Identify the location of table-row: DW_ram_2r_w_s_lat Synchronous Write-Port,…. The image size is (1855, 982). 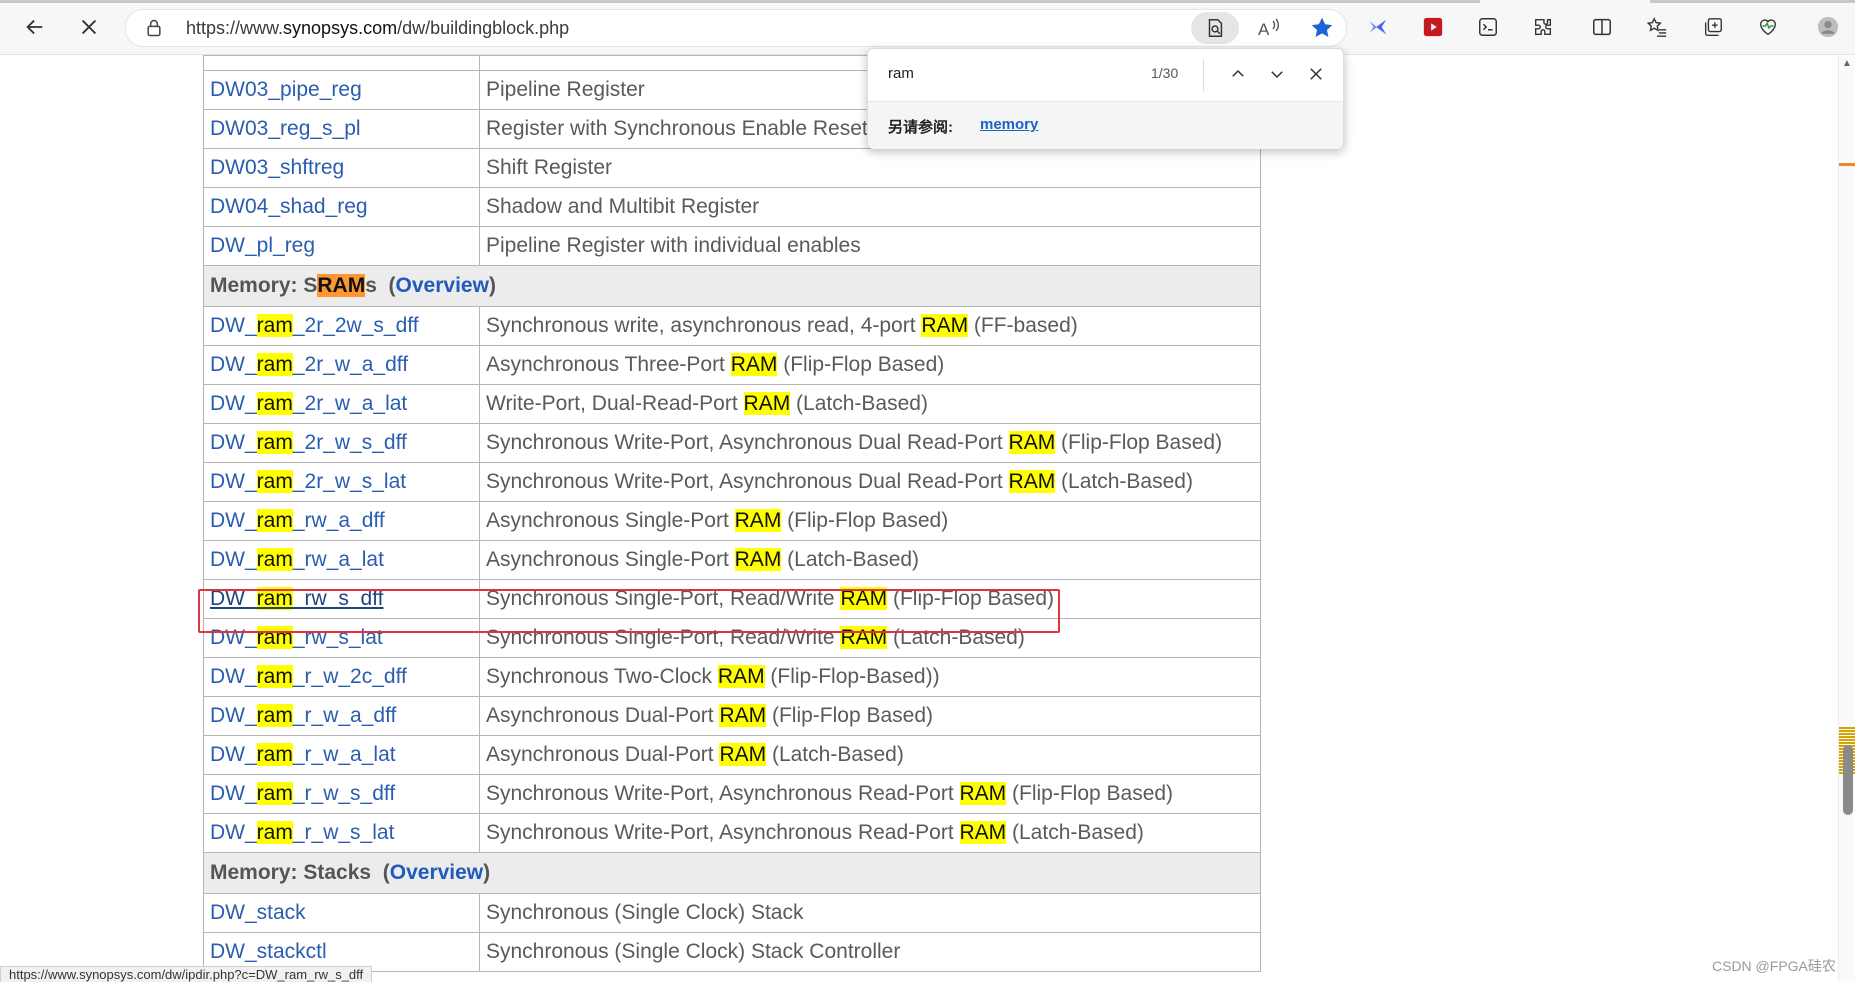
(732, 482).